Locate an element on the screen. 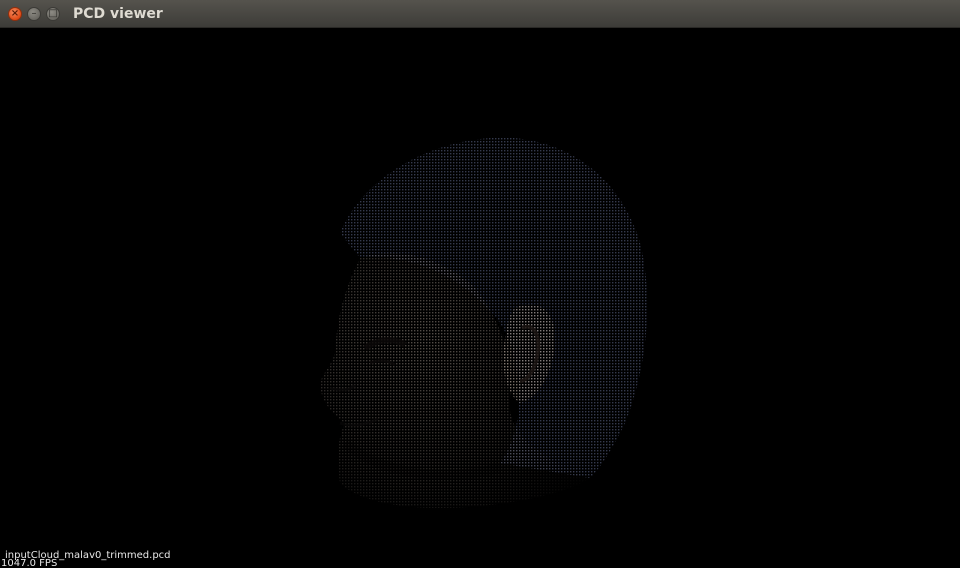  maximize-icon: □ is located at coordinates (53, 13).